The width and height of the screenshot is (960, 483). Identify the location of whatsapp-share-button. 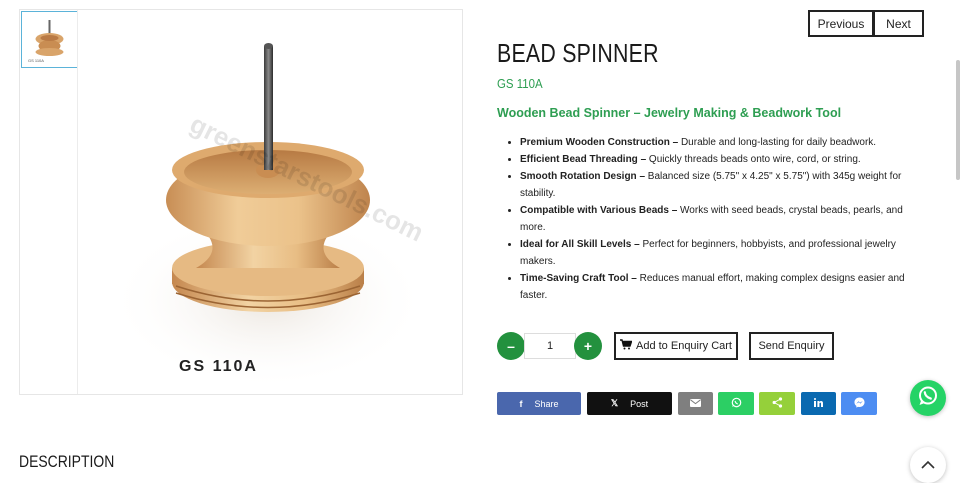
(736, 403).